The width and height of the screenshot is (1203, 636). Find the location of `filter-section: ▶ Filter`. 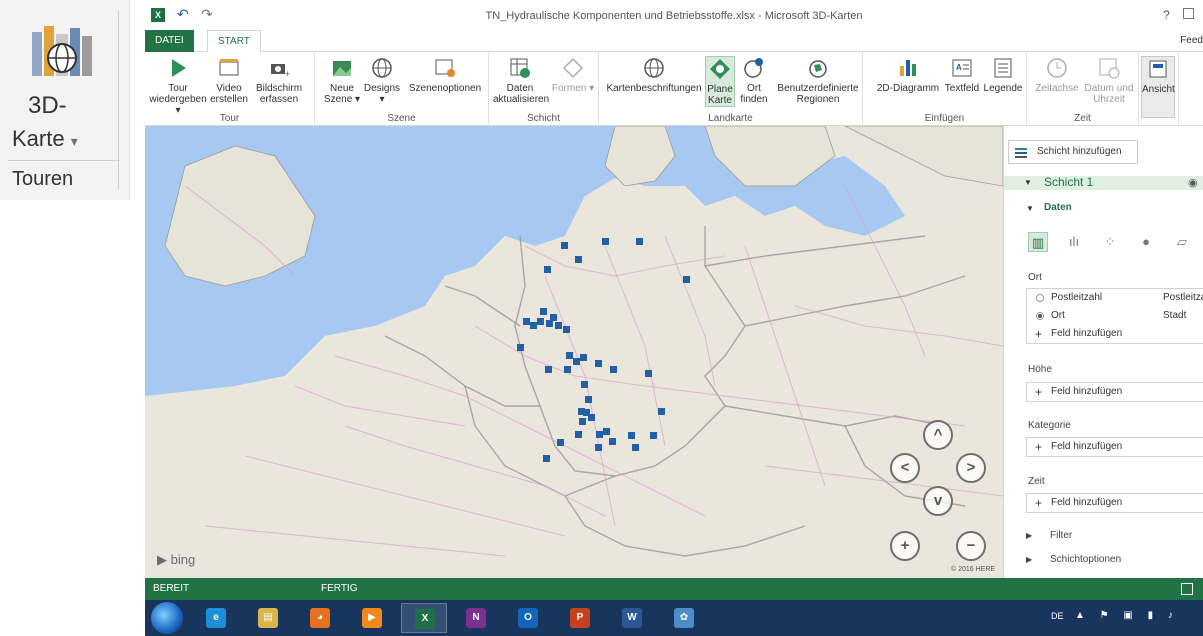

filter-section: ▶ Filter is located at coordinates (1049, 535).